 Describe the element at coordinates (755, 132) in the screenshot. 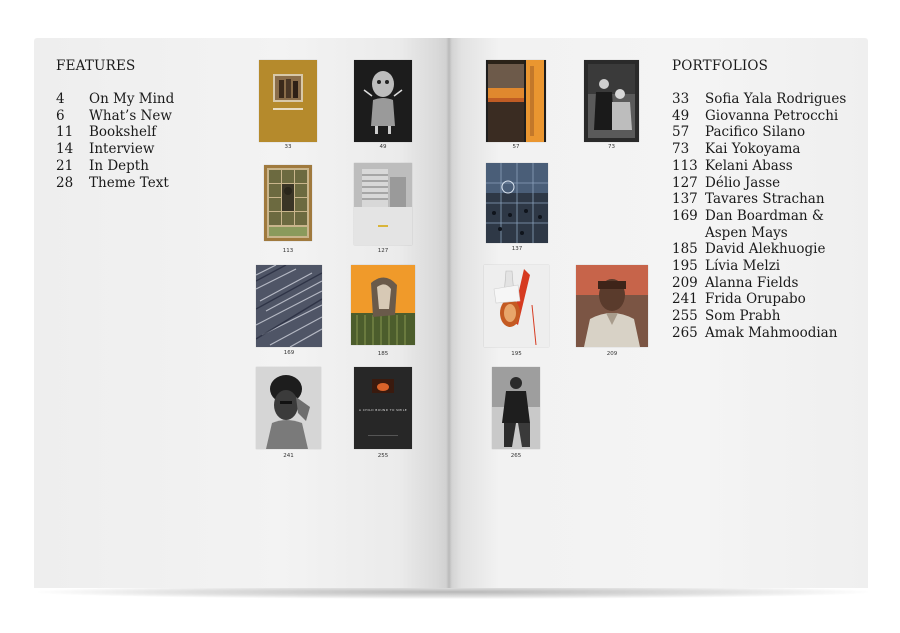

I see `portfolio-title: Pacifico Silano` at that location.